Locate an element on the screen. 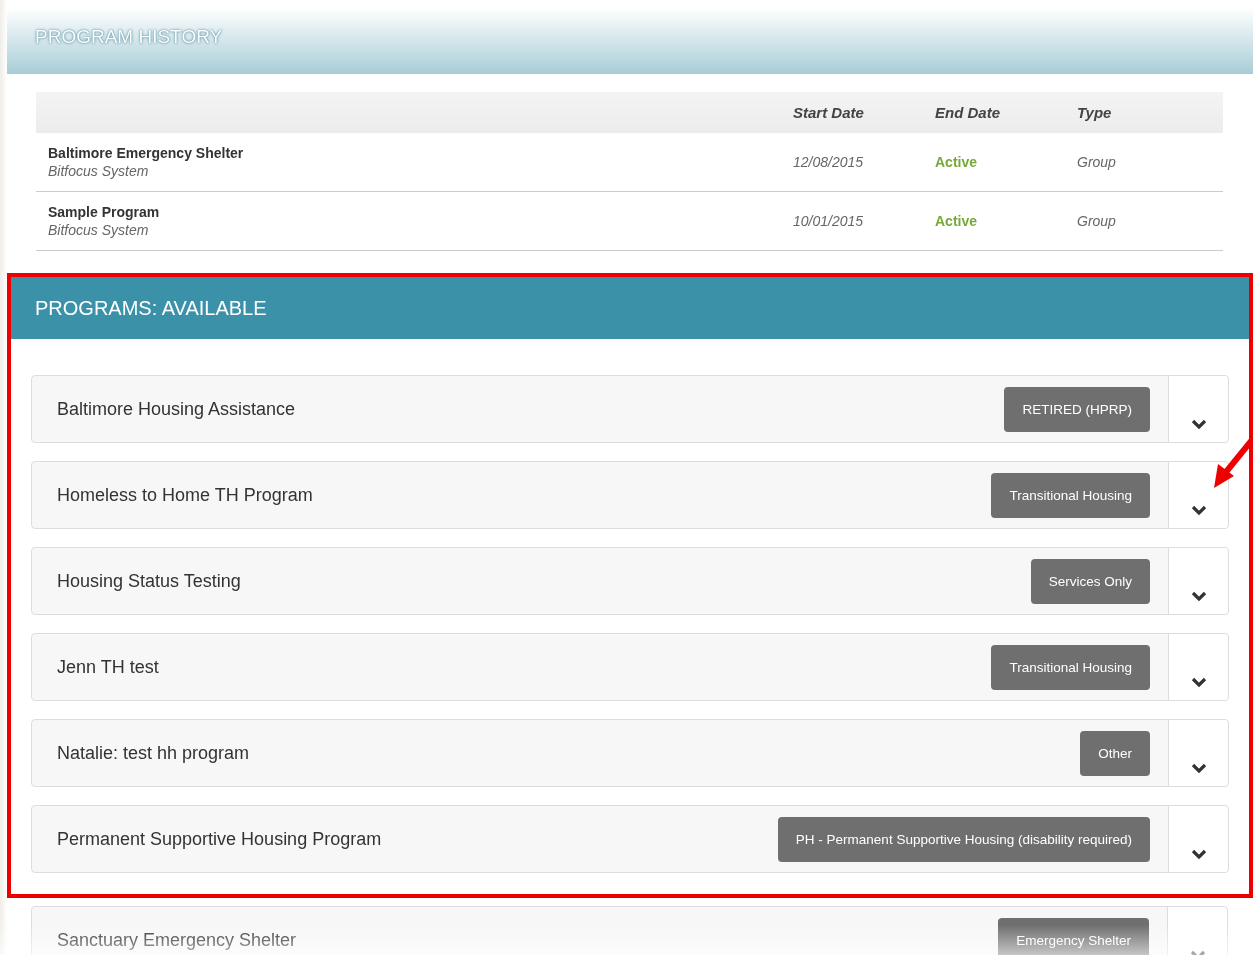 The height and width of the screenshot is (955, 1253). program-type-label: PH - Permanent Supportive Housing (disability required) is located at coordinates (963, 839).